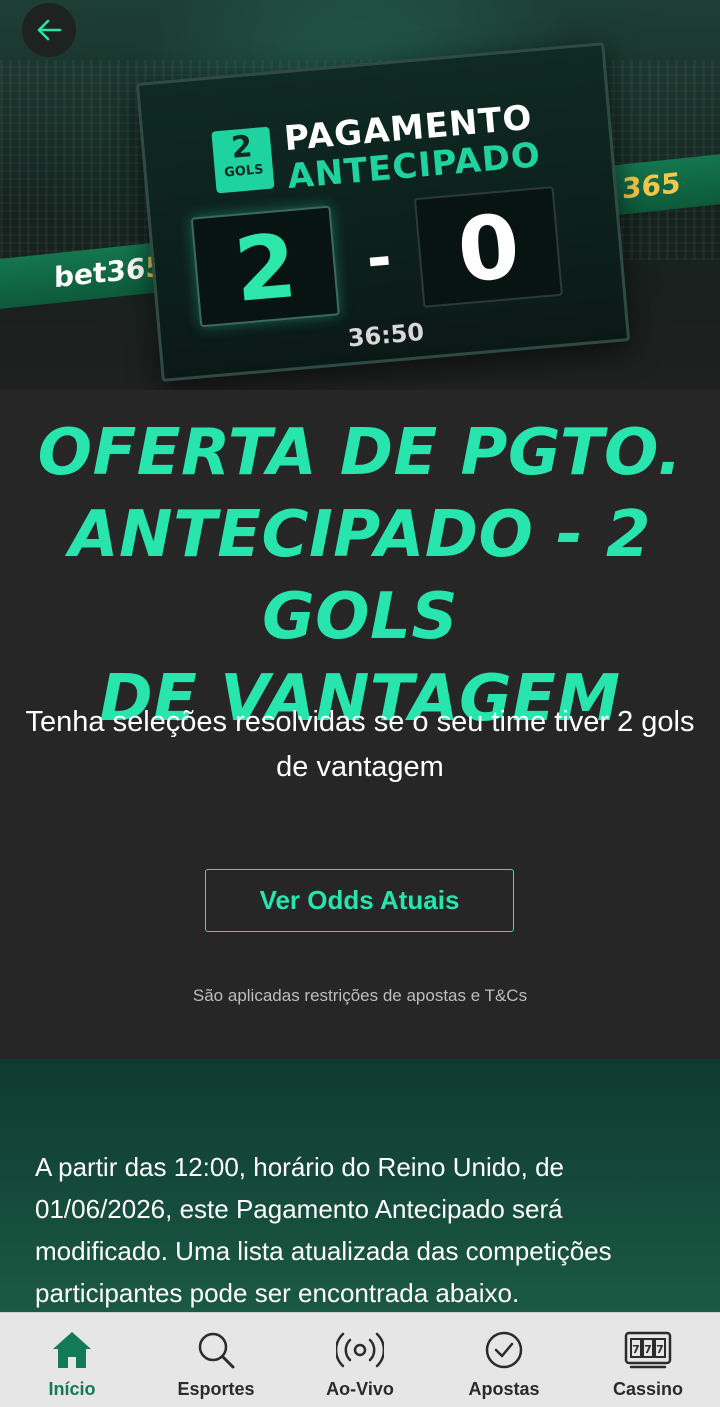 This screenshot has width=720, height=1407. I want to click on nav-label: Apostas, so click(504, 1389).